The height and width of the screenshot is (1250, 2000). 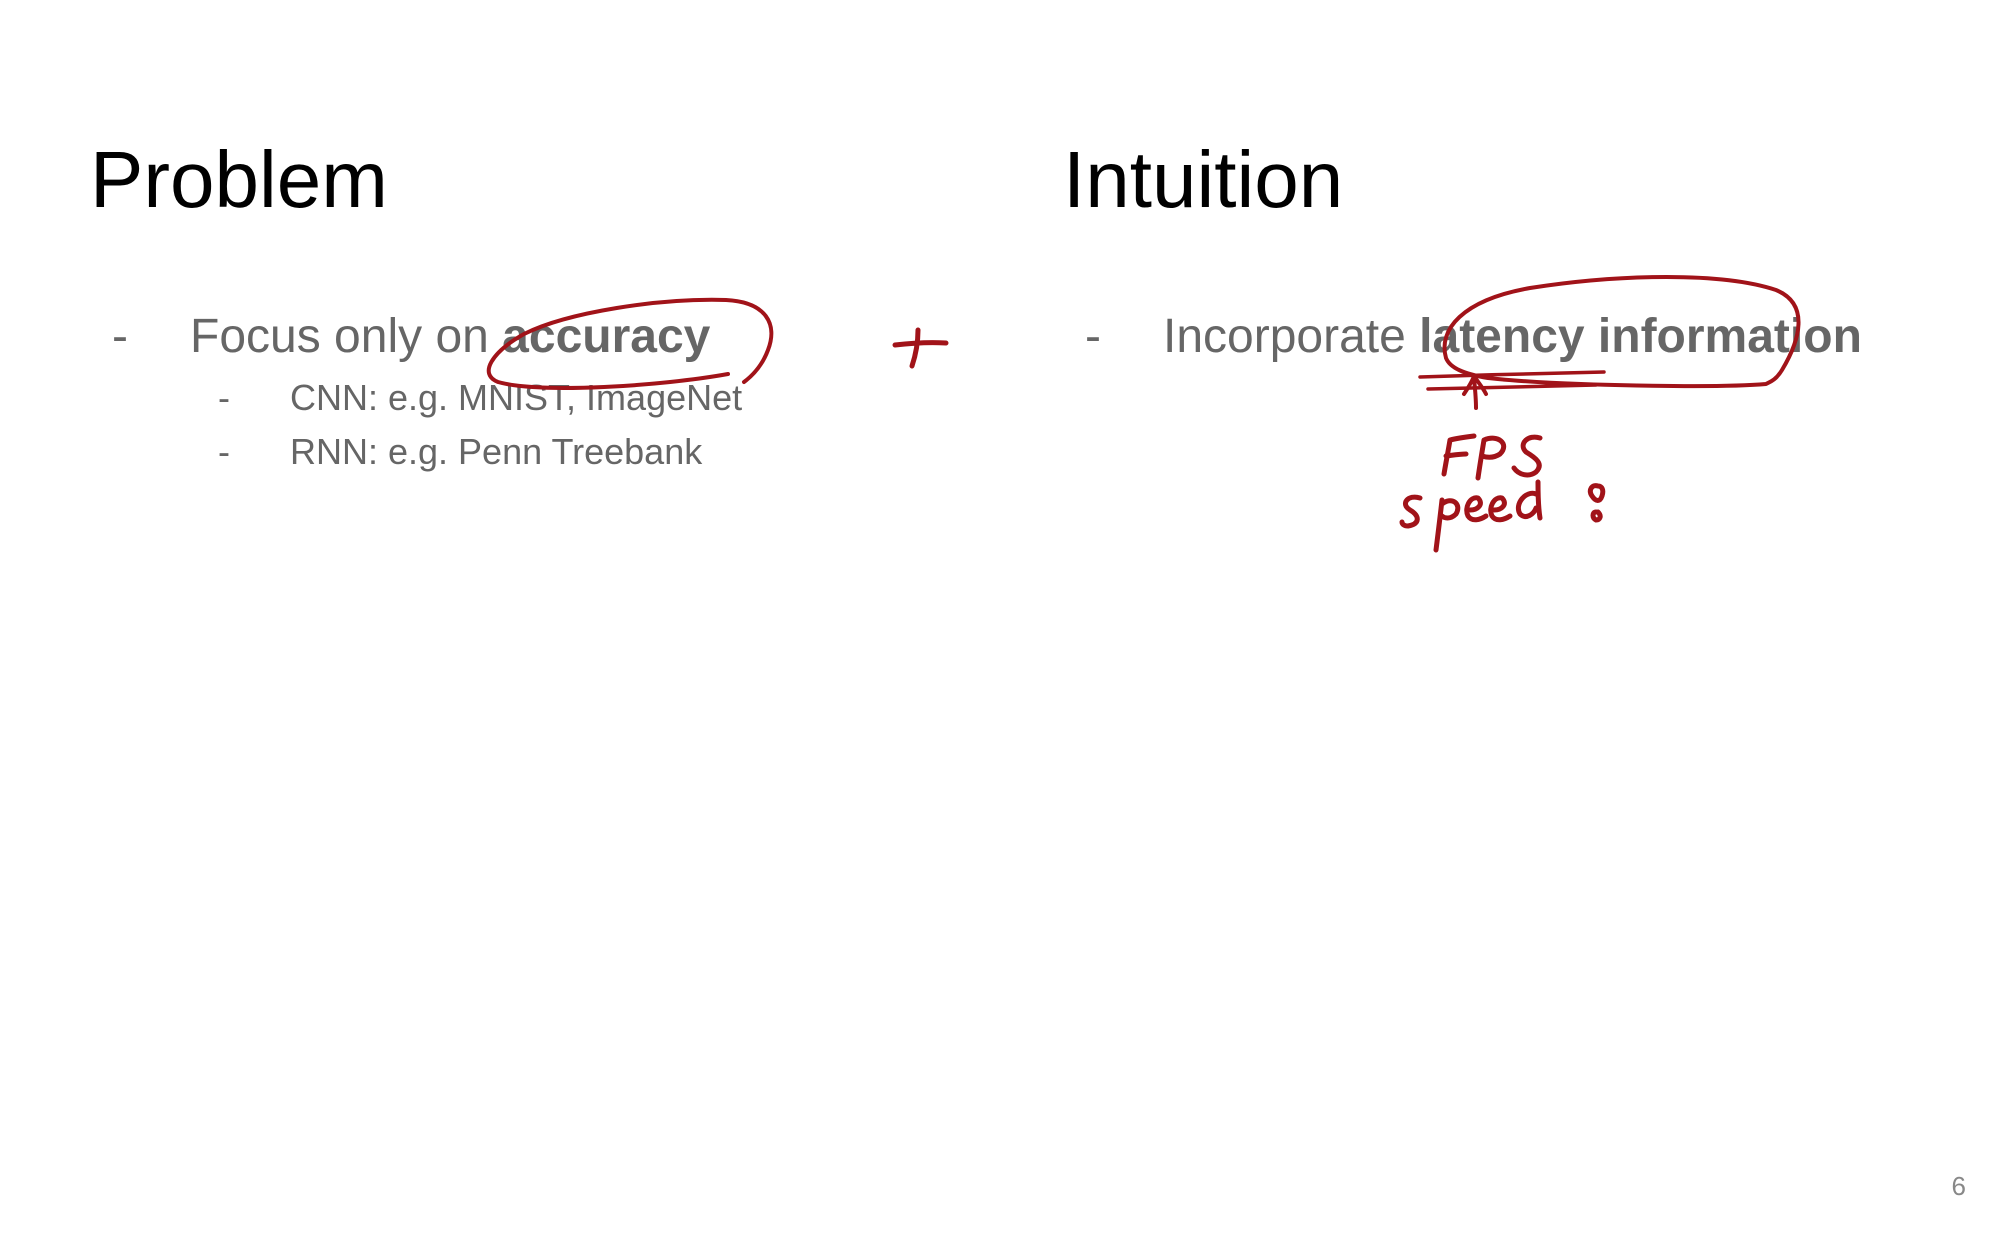 I want to click on bullet-text: Focus only on accuracy, so click(x=450, y=337).